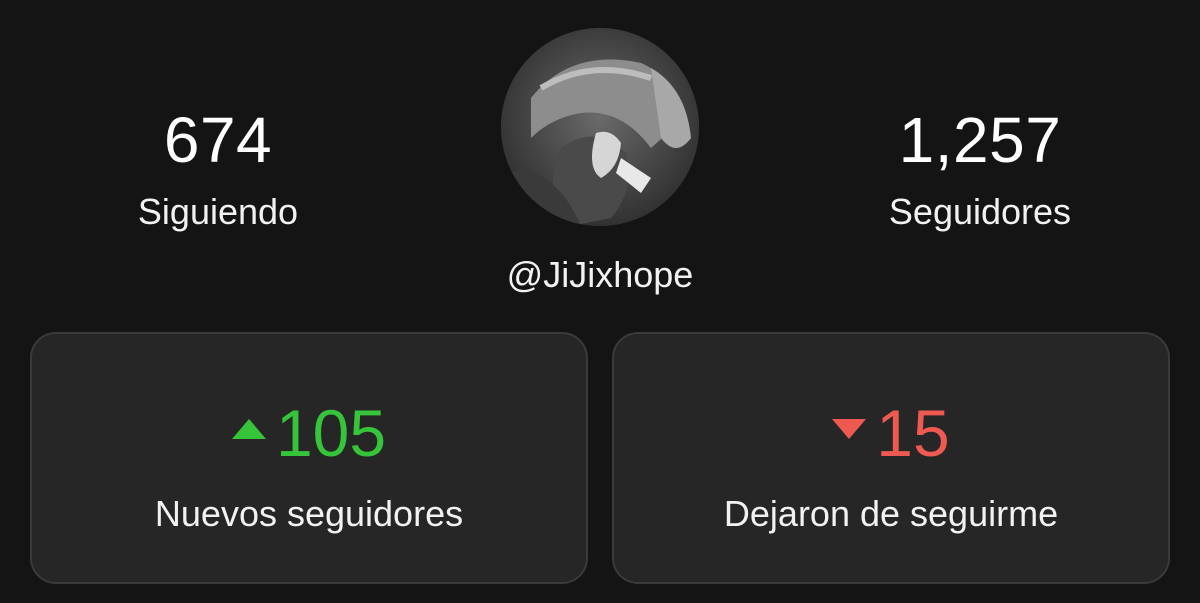  I want to click on followers-count: 1,257, so click(980, 140).